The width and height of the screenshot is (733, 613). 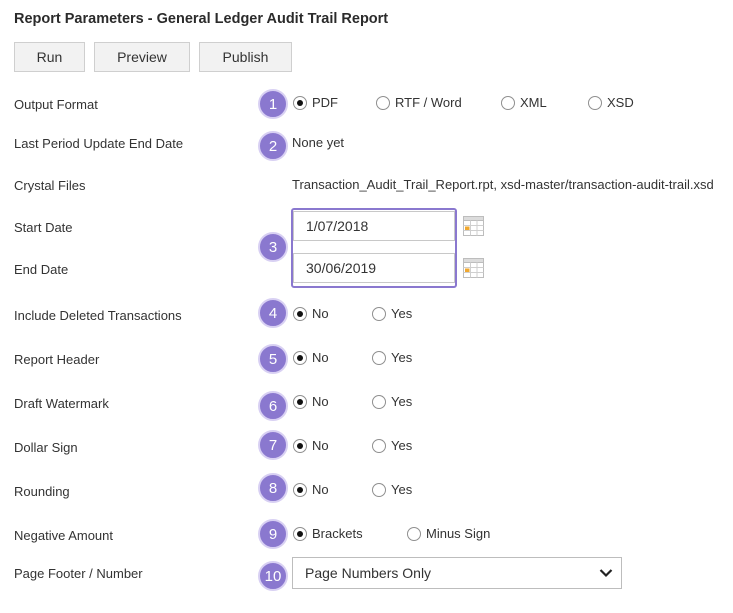 What do you see at coordinates (273, 313) in the screenshot?
I see `step-badge-4: 4` at bounding box center [273, 313].